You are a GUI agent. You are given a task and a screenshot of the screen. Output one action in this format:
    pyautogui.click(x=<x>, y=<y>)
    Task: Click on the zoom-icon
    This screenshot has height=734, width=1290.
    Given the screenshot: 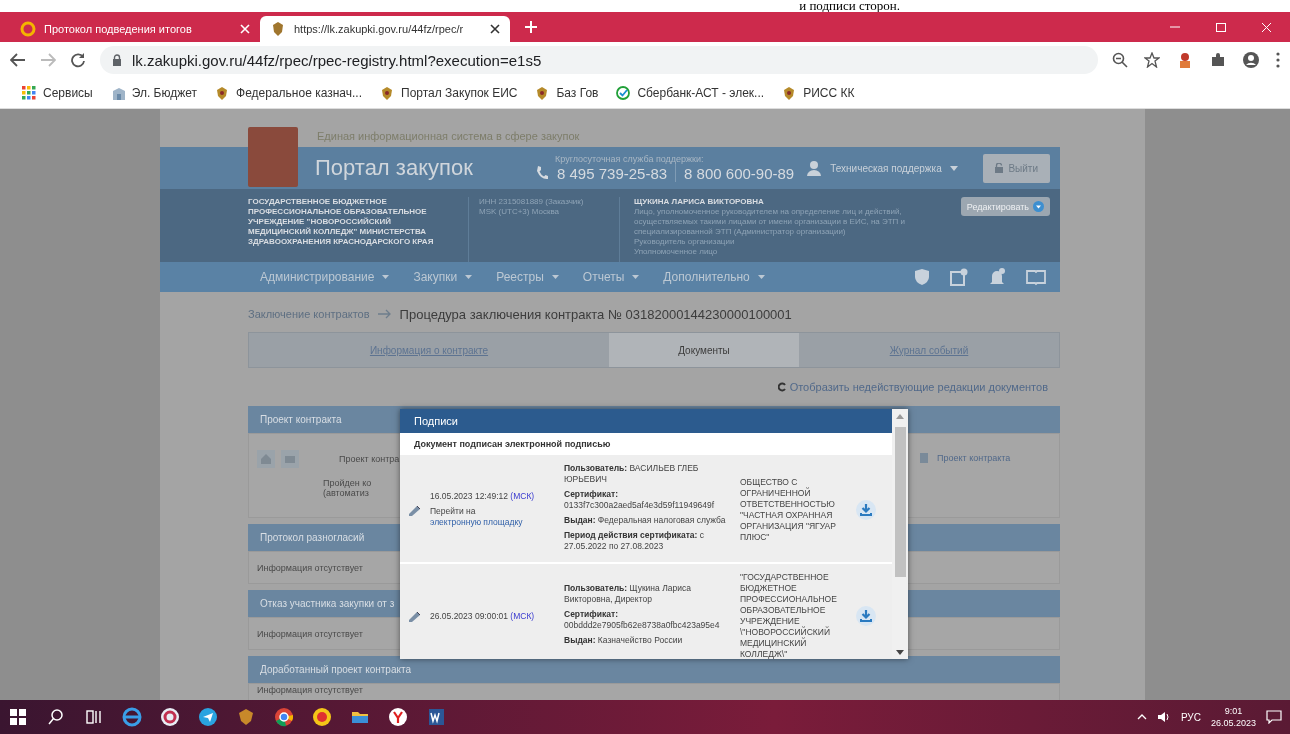 What is the action you would take?
    pyautogui.click(x=1120, y=60)
    